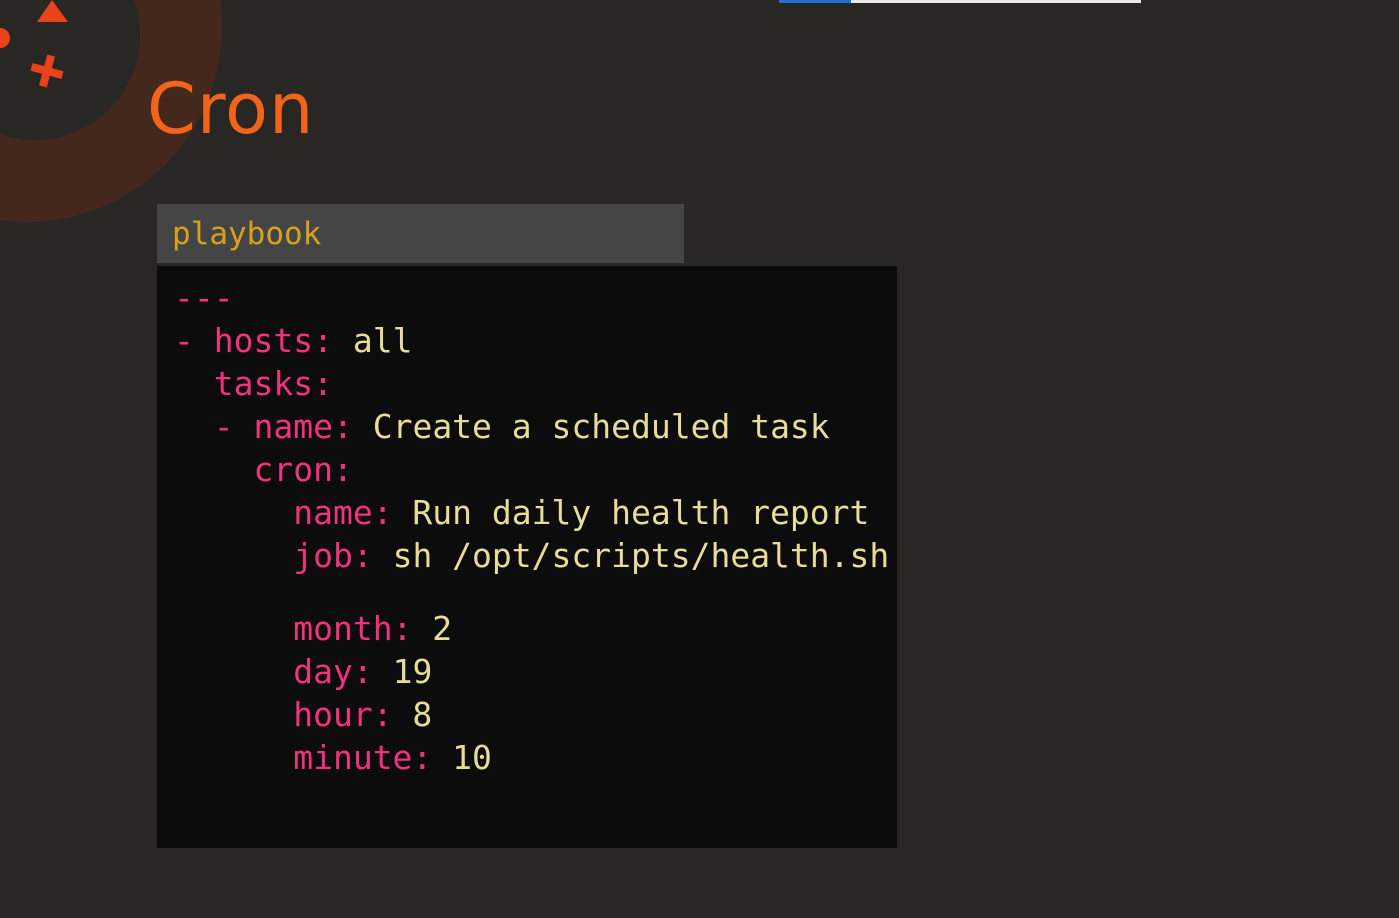 The width and height of the screenshot is (1399, 918). I want to click on slide-progress-fill, so click(815, 1).